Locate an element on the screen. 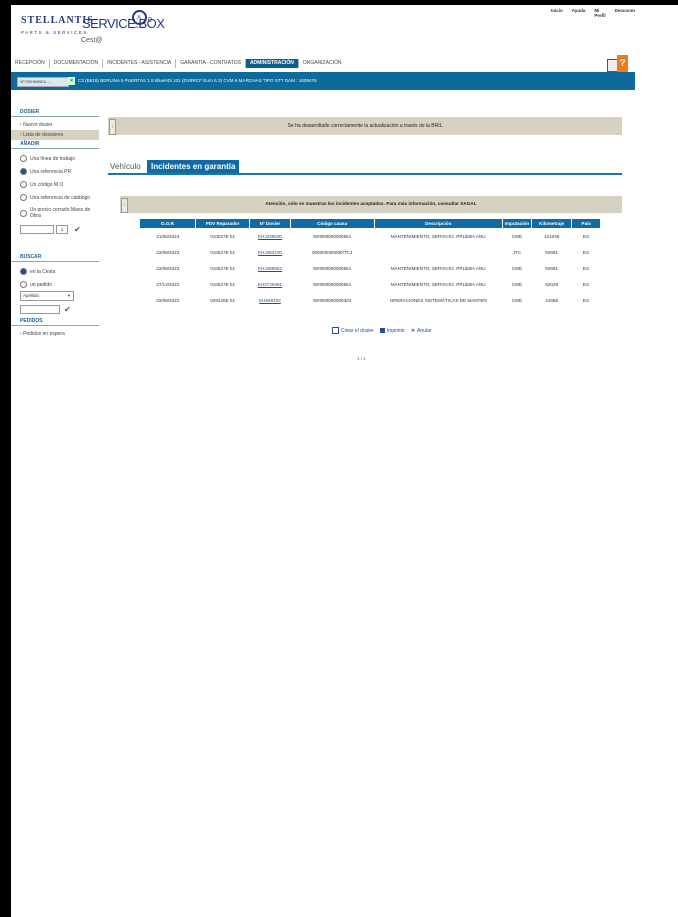 The height and width of the screenshot is (917, 678). buscar-select: Apellido ▾ is located at coordinates (47, 296).